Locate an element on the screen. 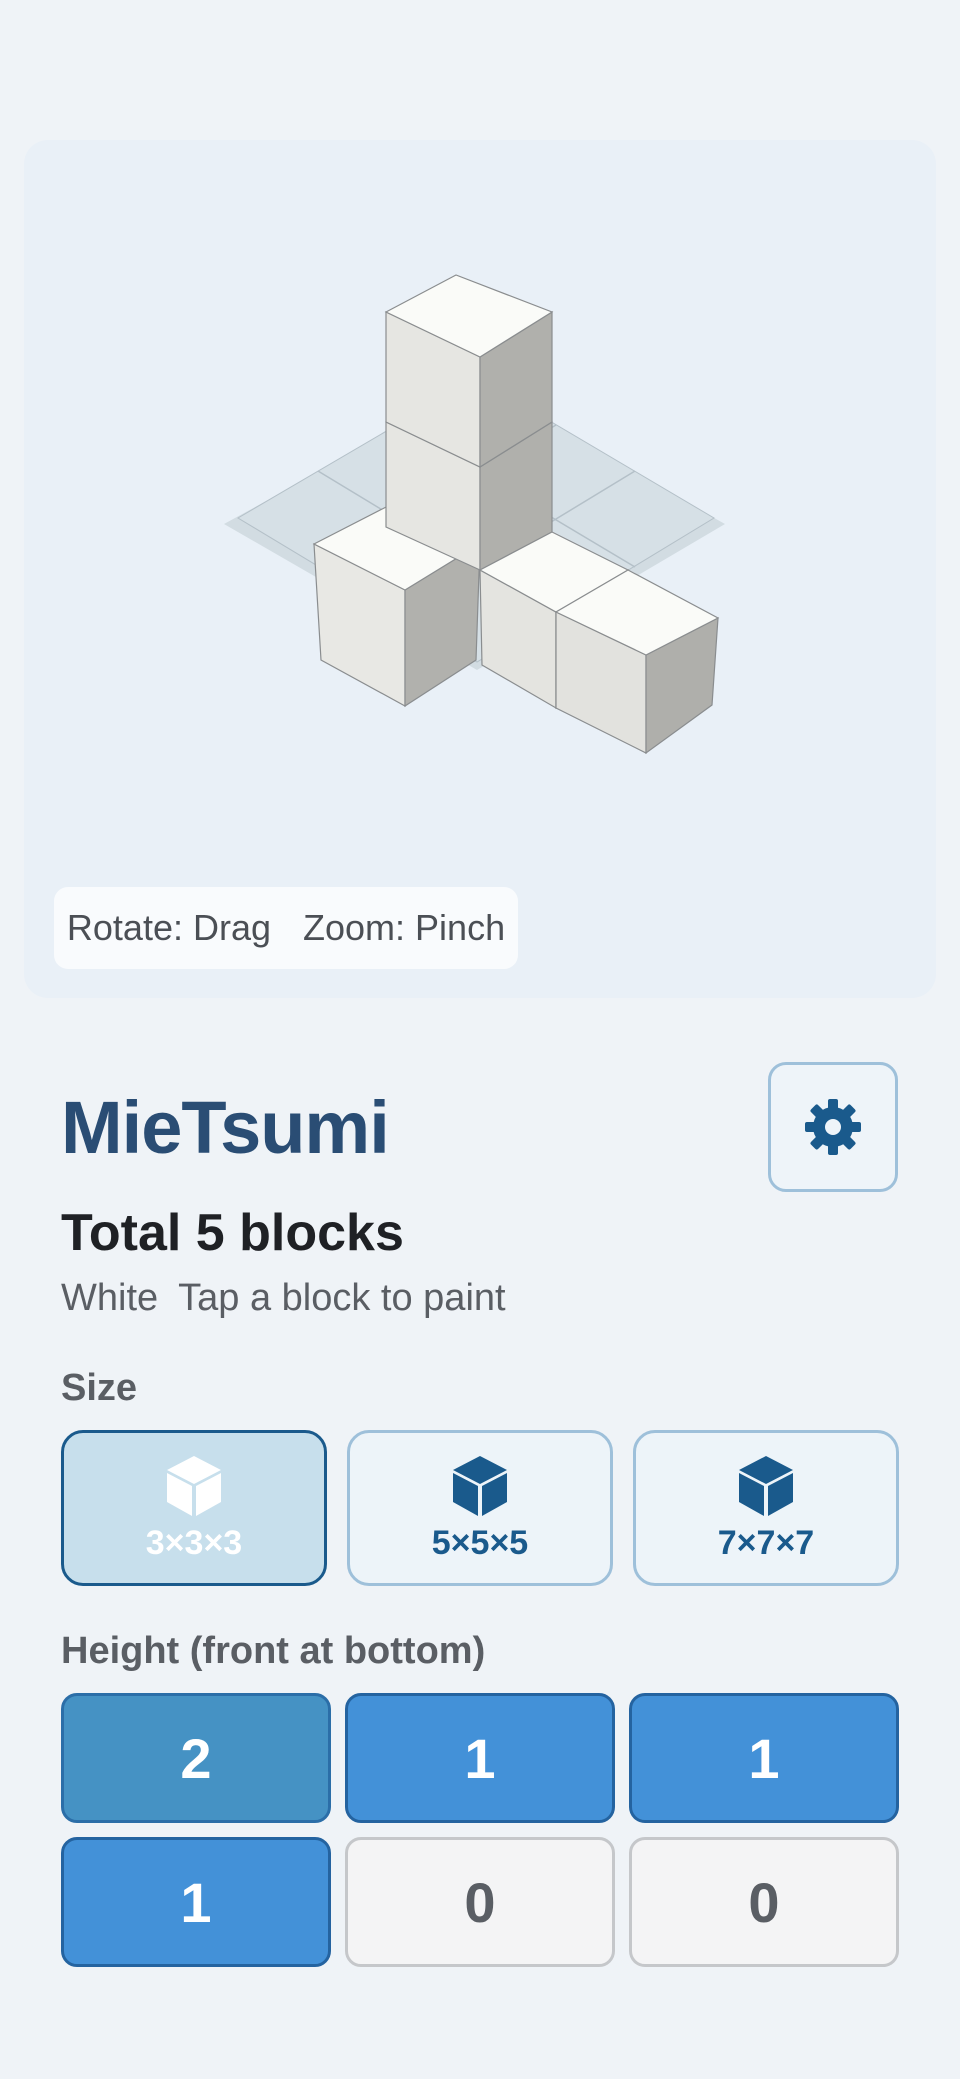 This screenshot has height=2079, width=960. size-selector: 3×3×3 5×5×5 7×7×7 is located at coordinates (480, 1508).